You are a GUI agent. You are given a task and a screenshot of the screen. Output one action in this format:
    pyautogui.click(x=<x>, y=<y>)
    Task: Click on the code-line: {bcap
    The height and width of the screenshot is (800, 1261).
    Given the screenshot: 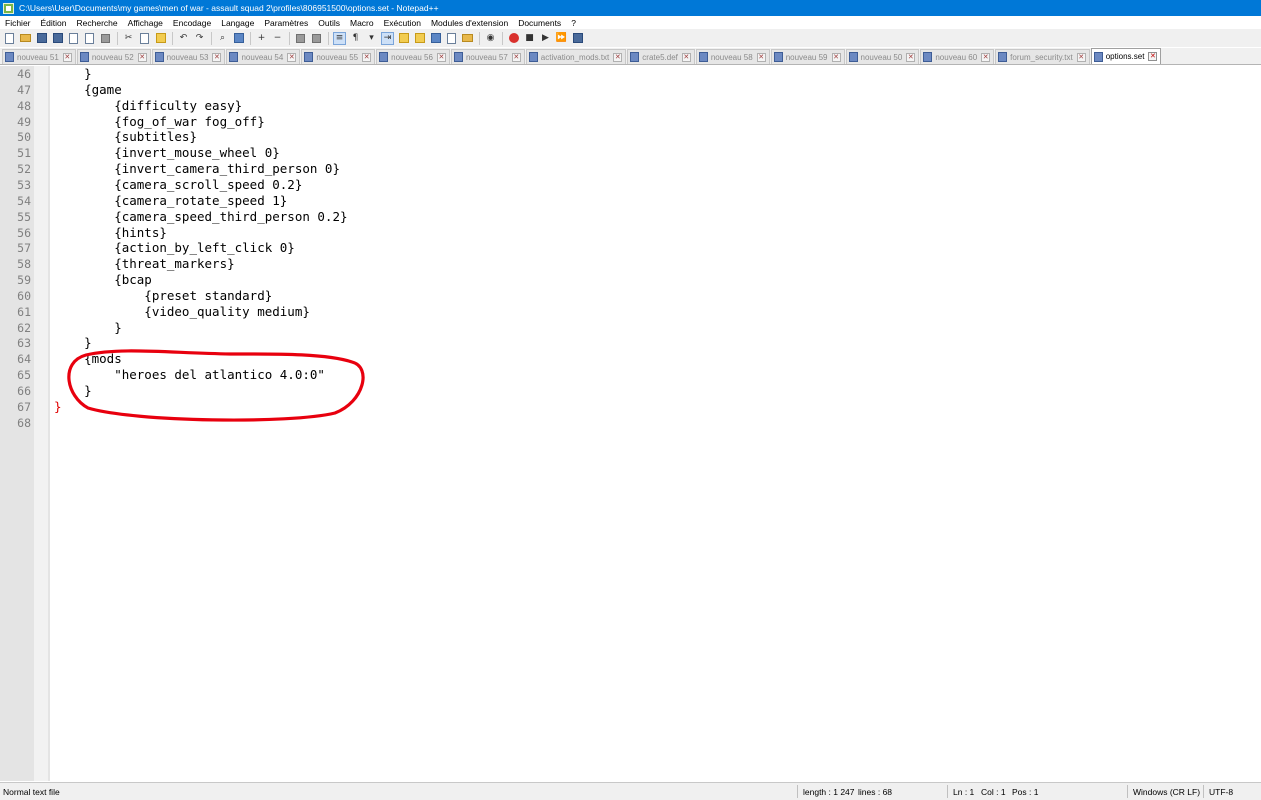 What is the action you would take?
    pyautogui.click(x=103, y=280)
    